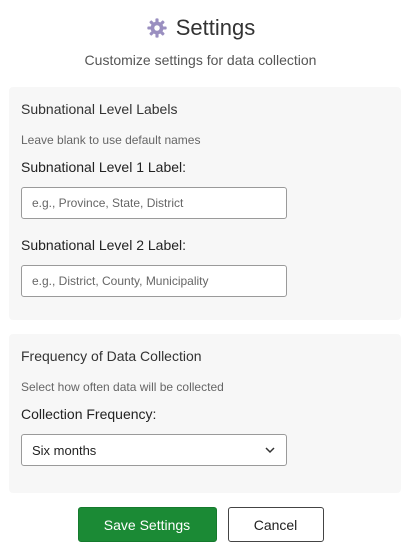 Image resolution: width=401 pixels, height=542 pixels. I want to click on level2-label: Subnational Level 2 Label:, so click(104, 245).